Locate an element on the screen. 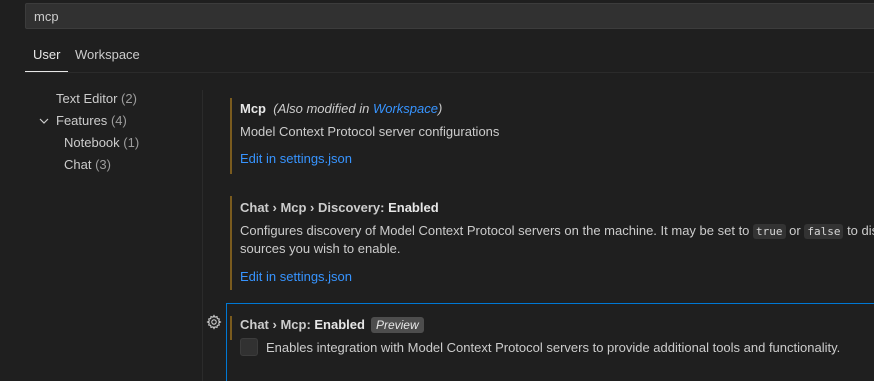 The width and height of the screenshot is (874, 381). code-true: true is located at coordinates (769, 231).